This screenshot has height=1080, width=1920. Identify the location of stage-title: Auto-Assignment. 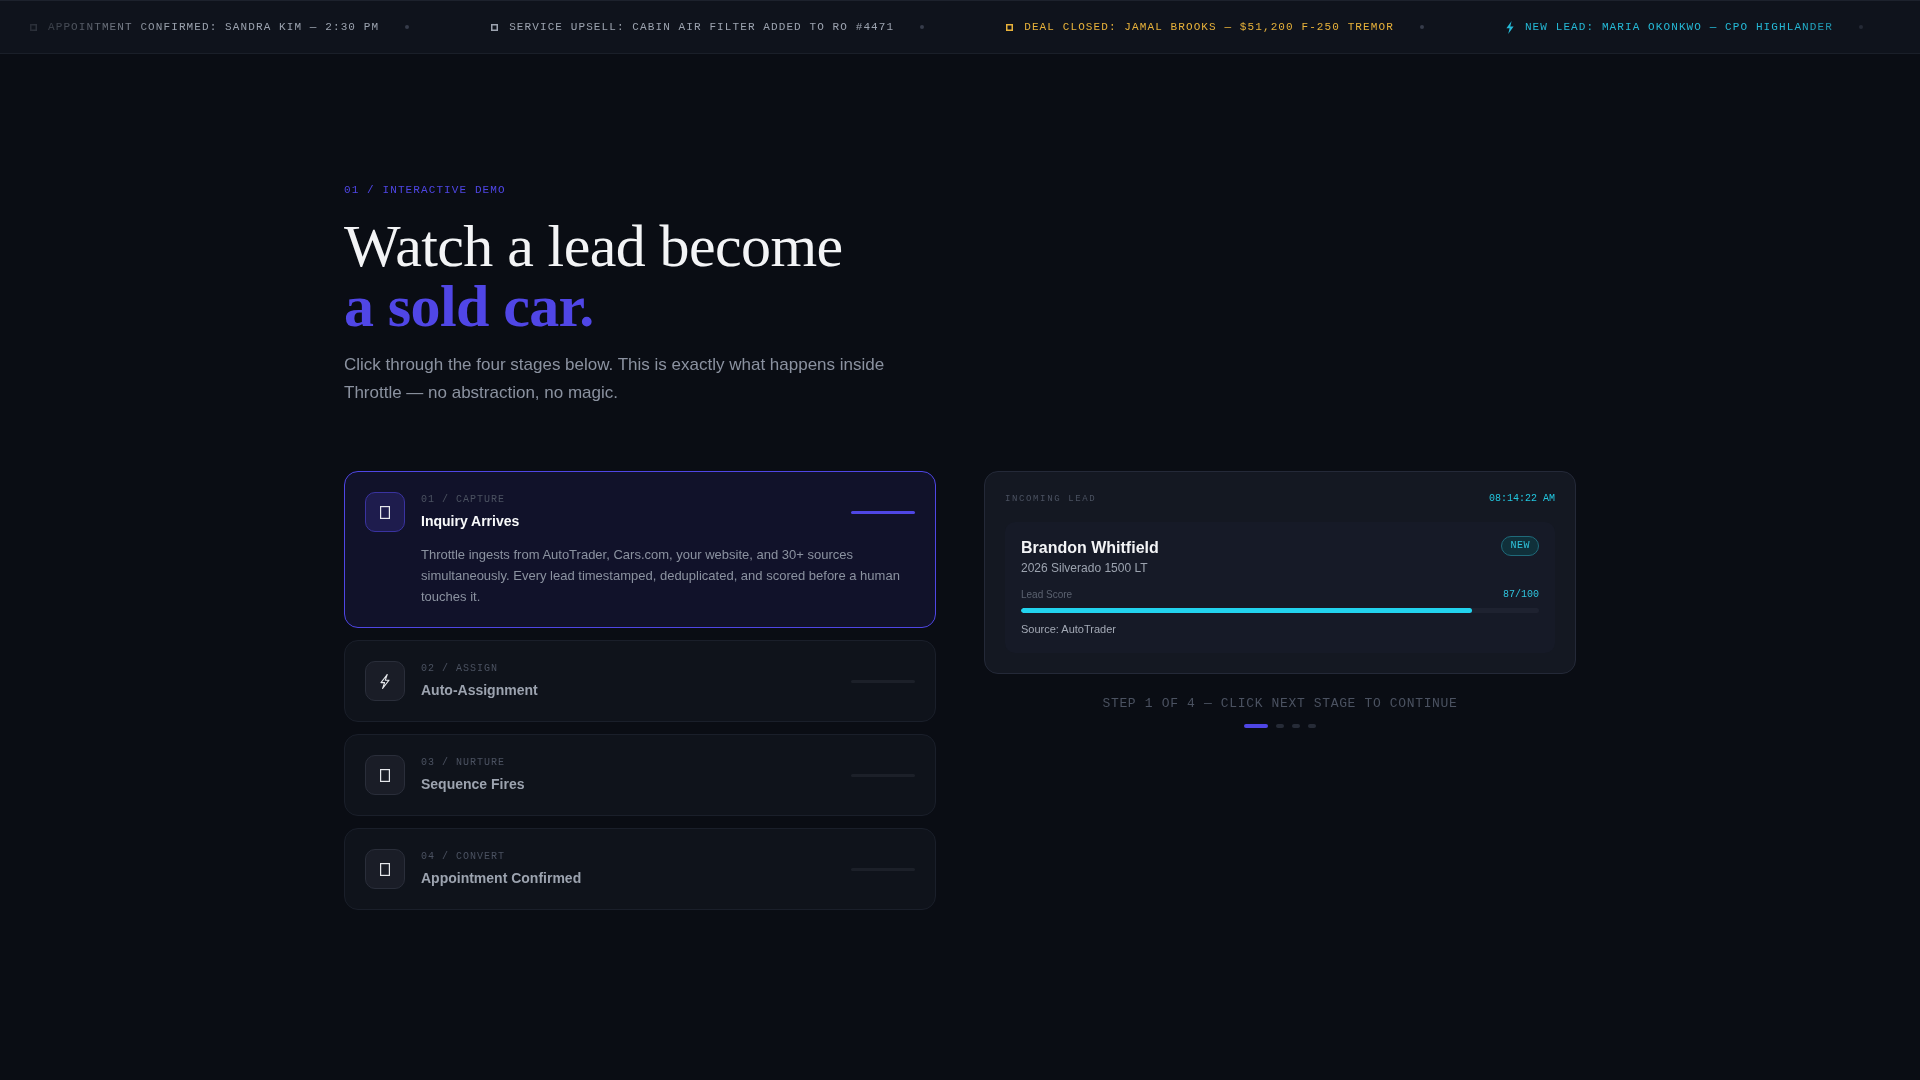
(479, 690).